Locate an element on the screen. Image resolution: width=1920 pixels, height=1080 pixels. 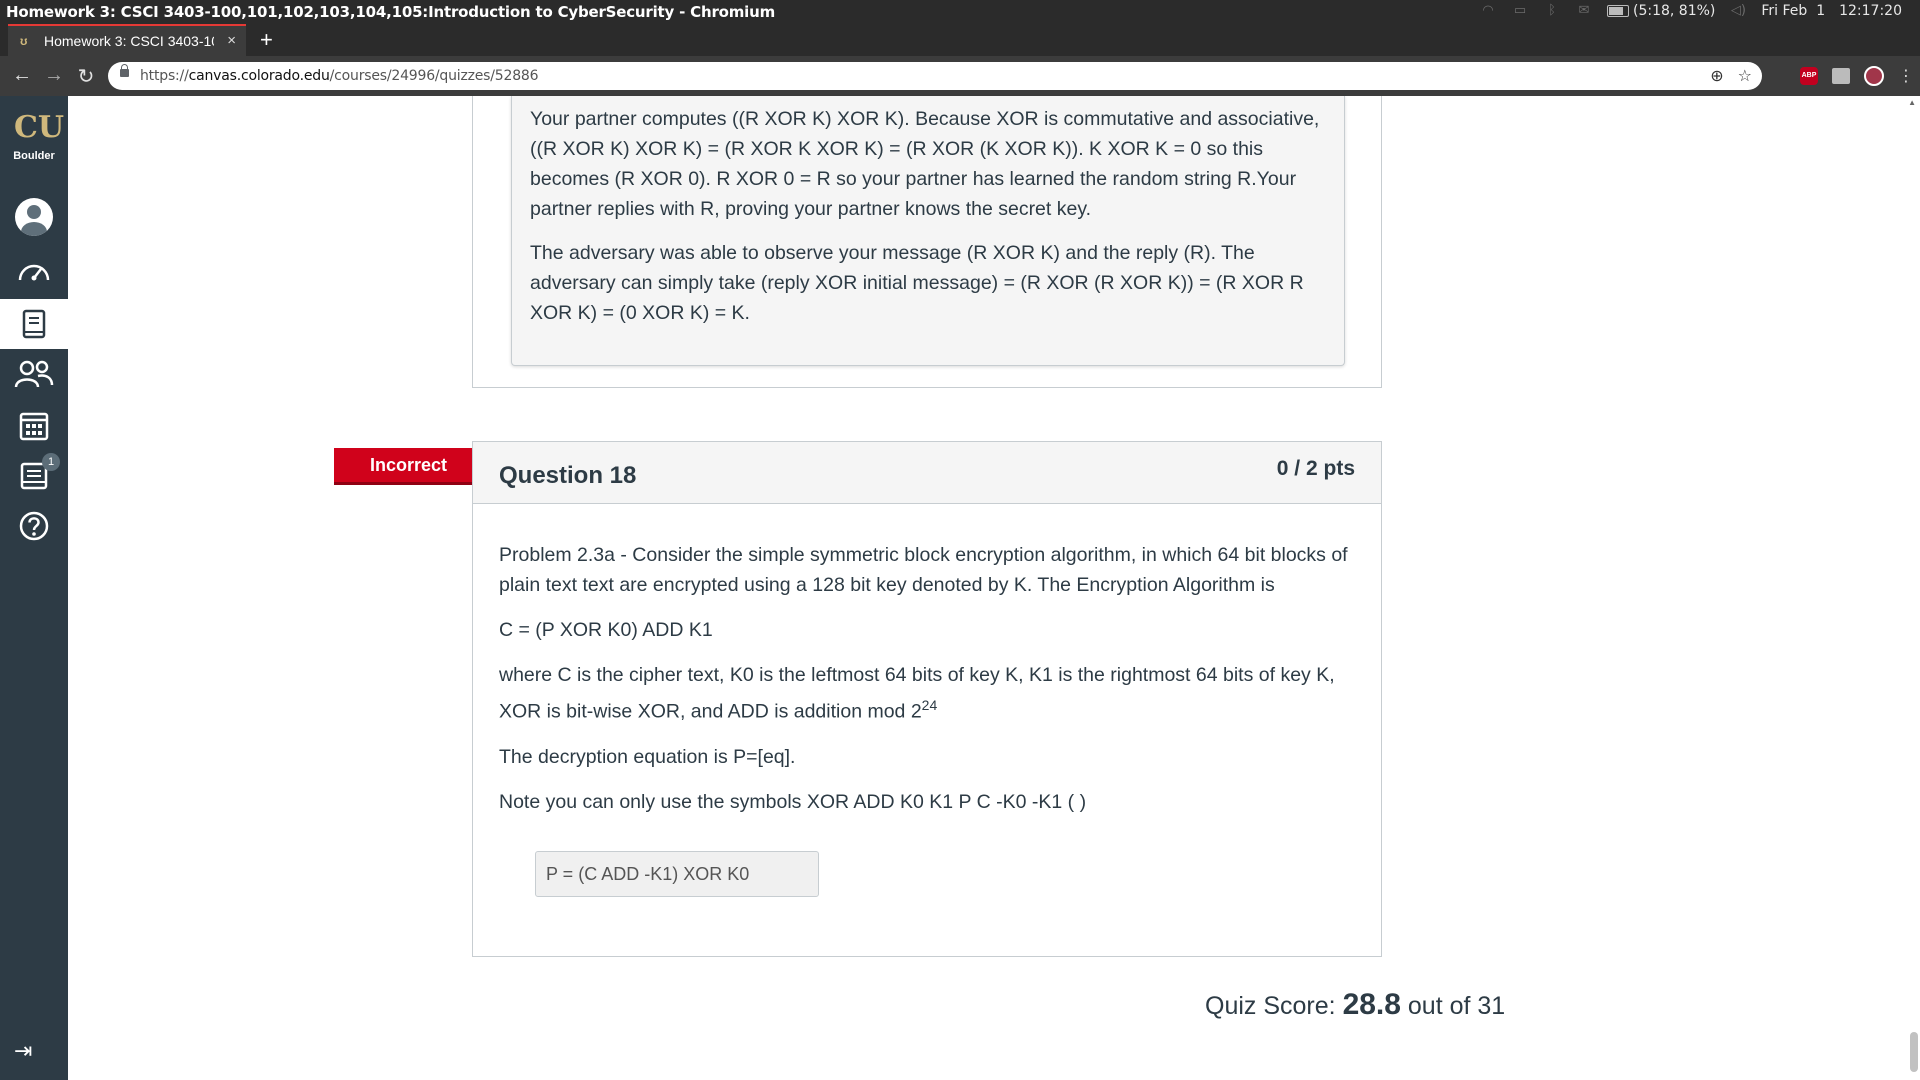
cu-favicon-icon: ʊ is located at coordinates (24, 41).